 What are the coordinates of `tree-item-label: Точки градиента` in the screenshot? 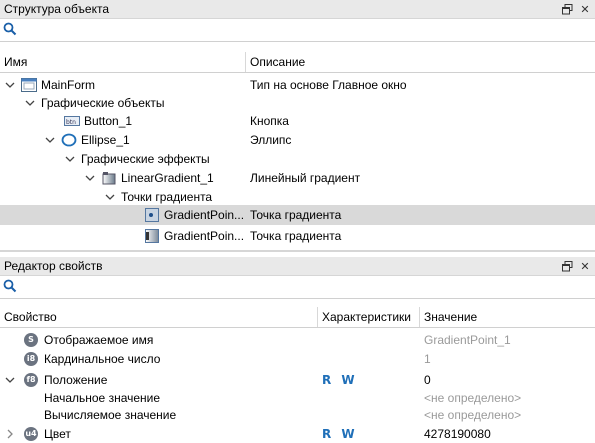 It's located at (167, 196).